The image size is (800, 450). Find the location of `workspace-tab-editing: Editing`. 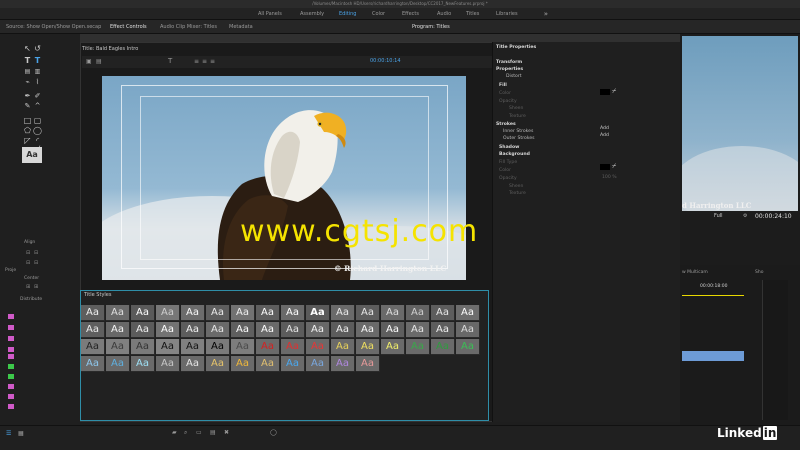

workspace-tab-editing: Editing is located at coordinates (347, 14).